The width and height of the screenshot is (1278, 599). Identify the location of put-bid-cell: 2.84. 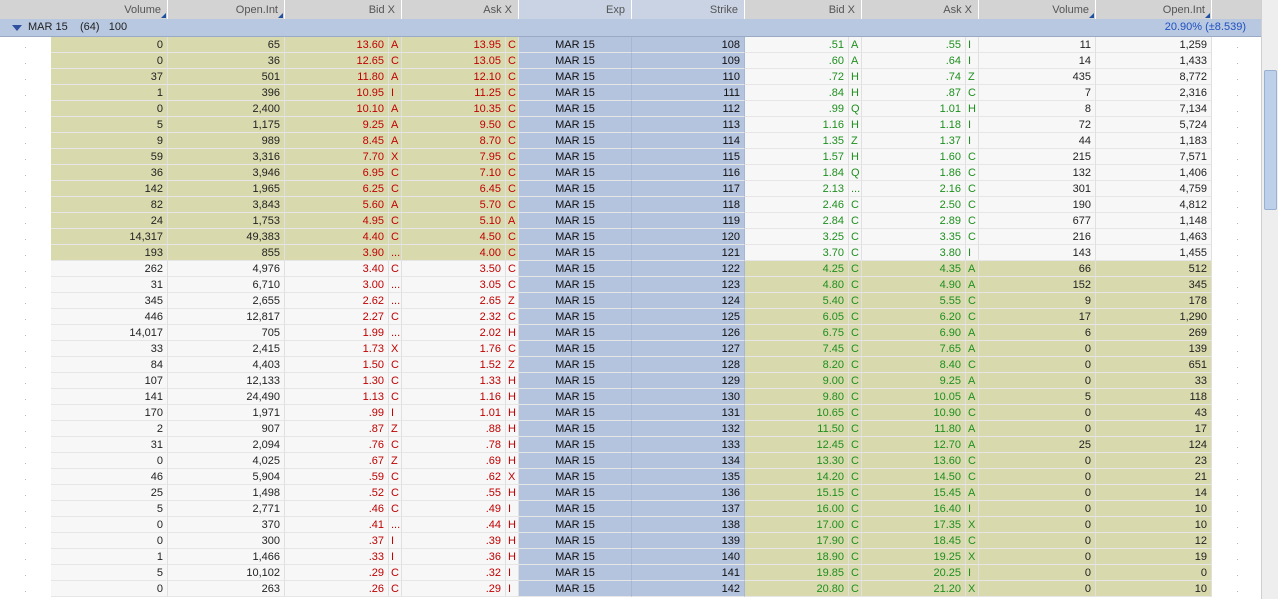
(797, 221).